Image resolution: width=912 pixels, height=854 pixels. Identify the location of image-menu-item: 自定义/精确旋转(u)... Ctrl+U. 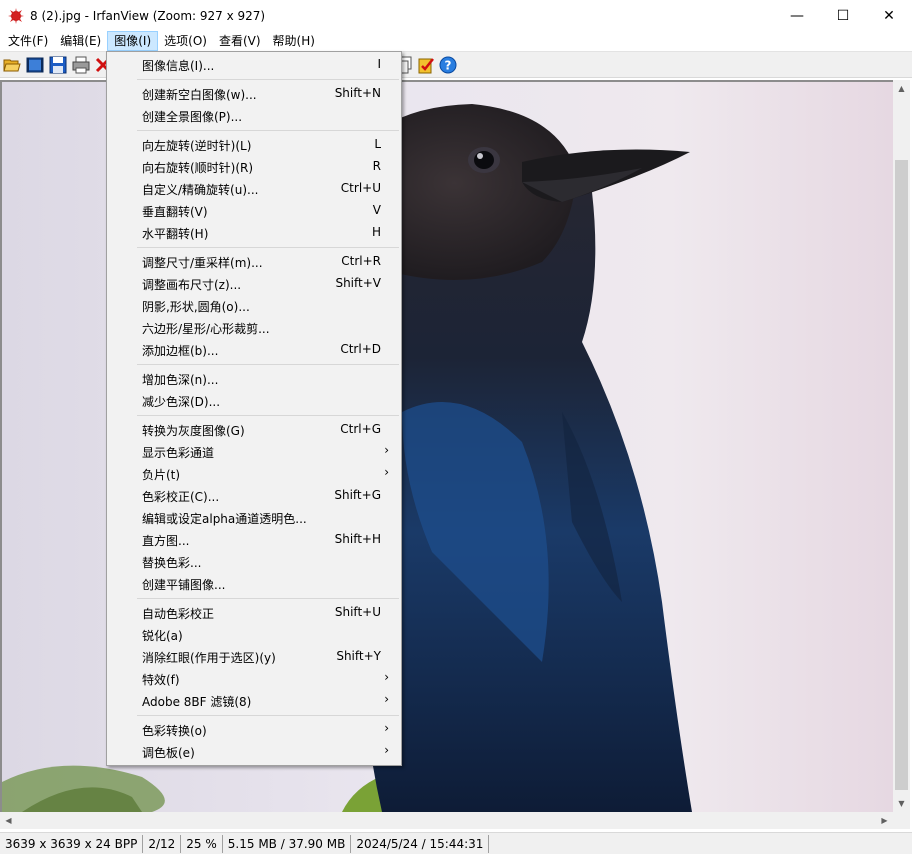
(254, 189).